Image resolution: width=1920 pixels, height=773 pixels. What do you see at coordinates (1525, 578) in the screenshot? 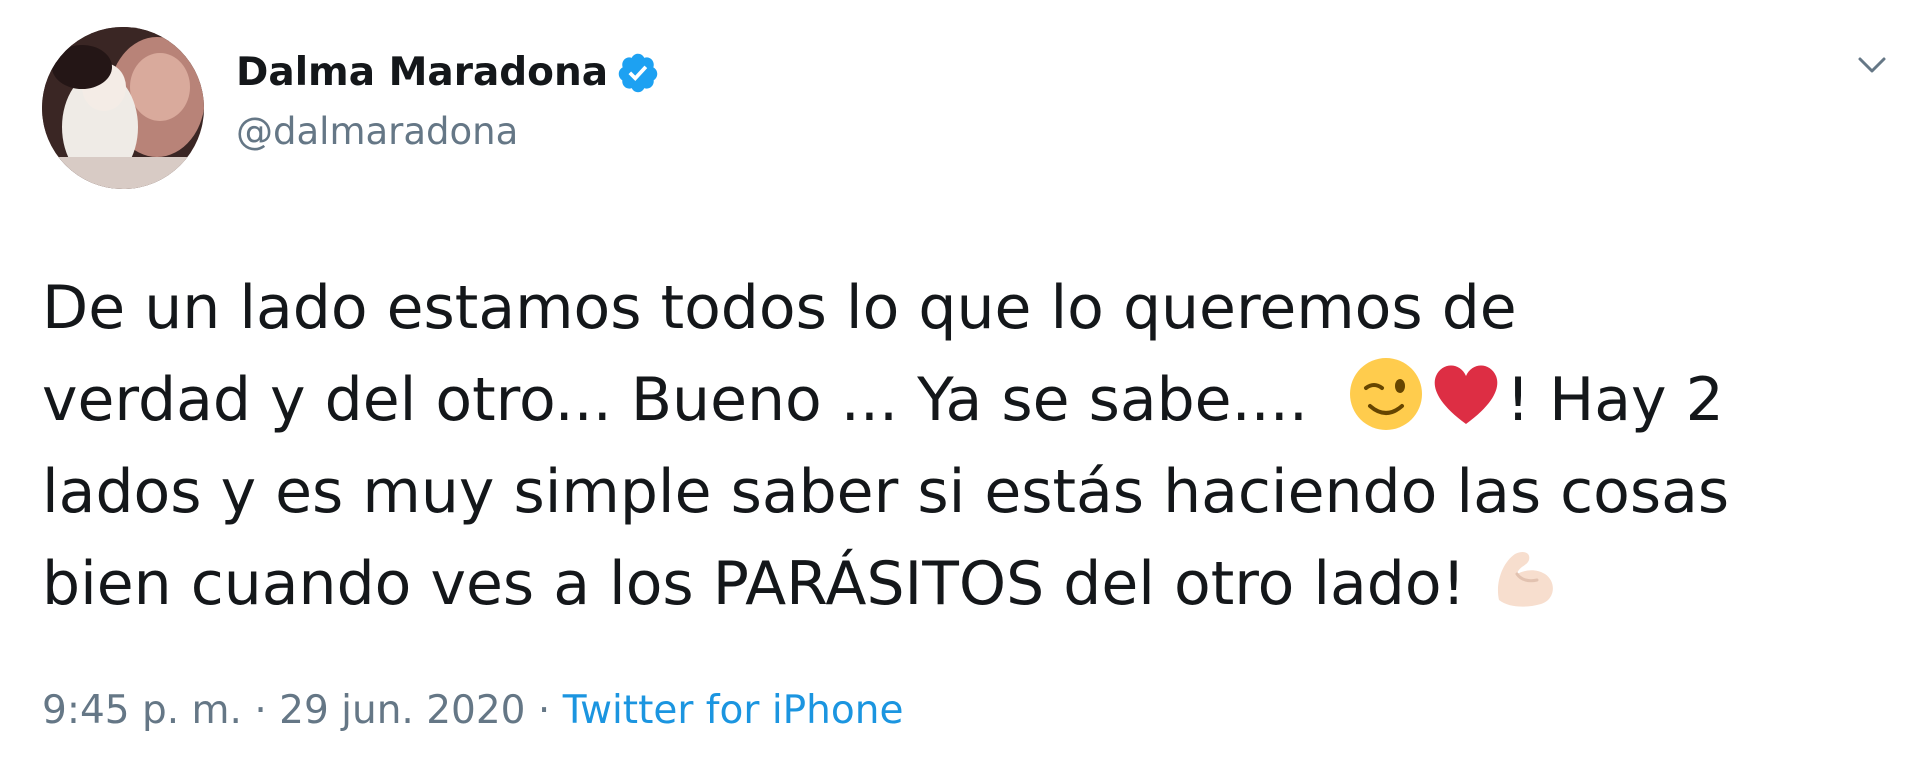
I see `flexed-biceps-emoji` at bounding box center [1525, 578].